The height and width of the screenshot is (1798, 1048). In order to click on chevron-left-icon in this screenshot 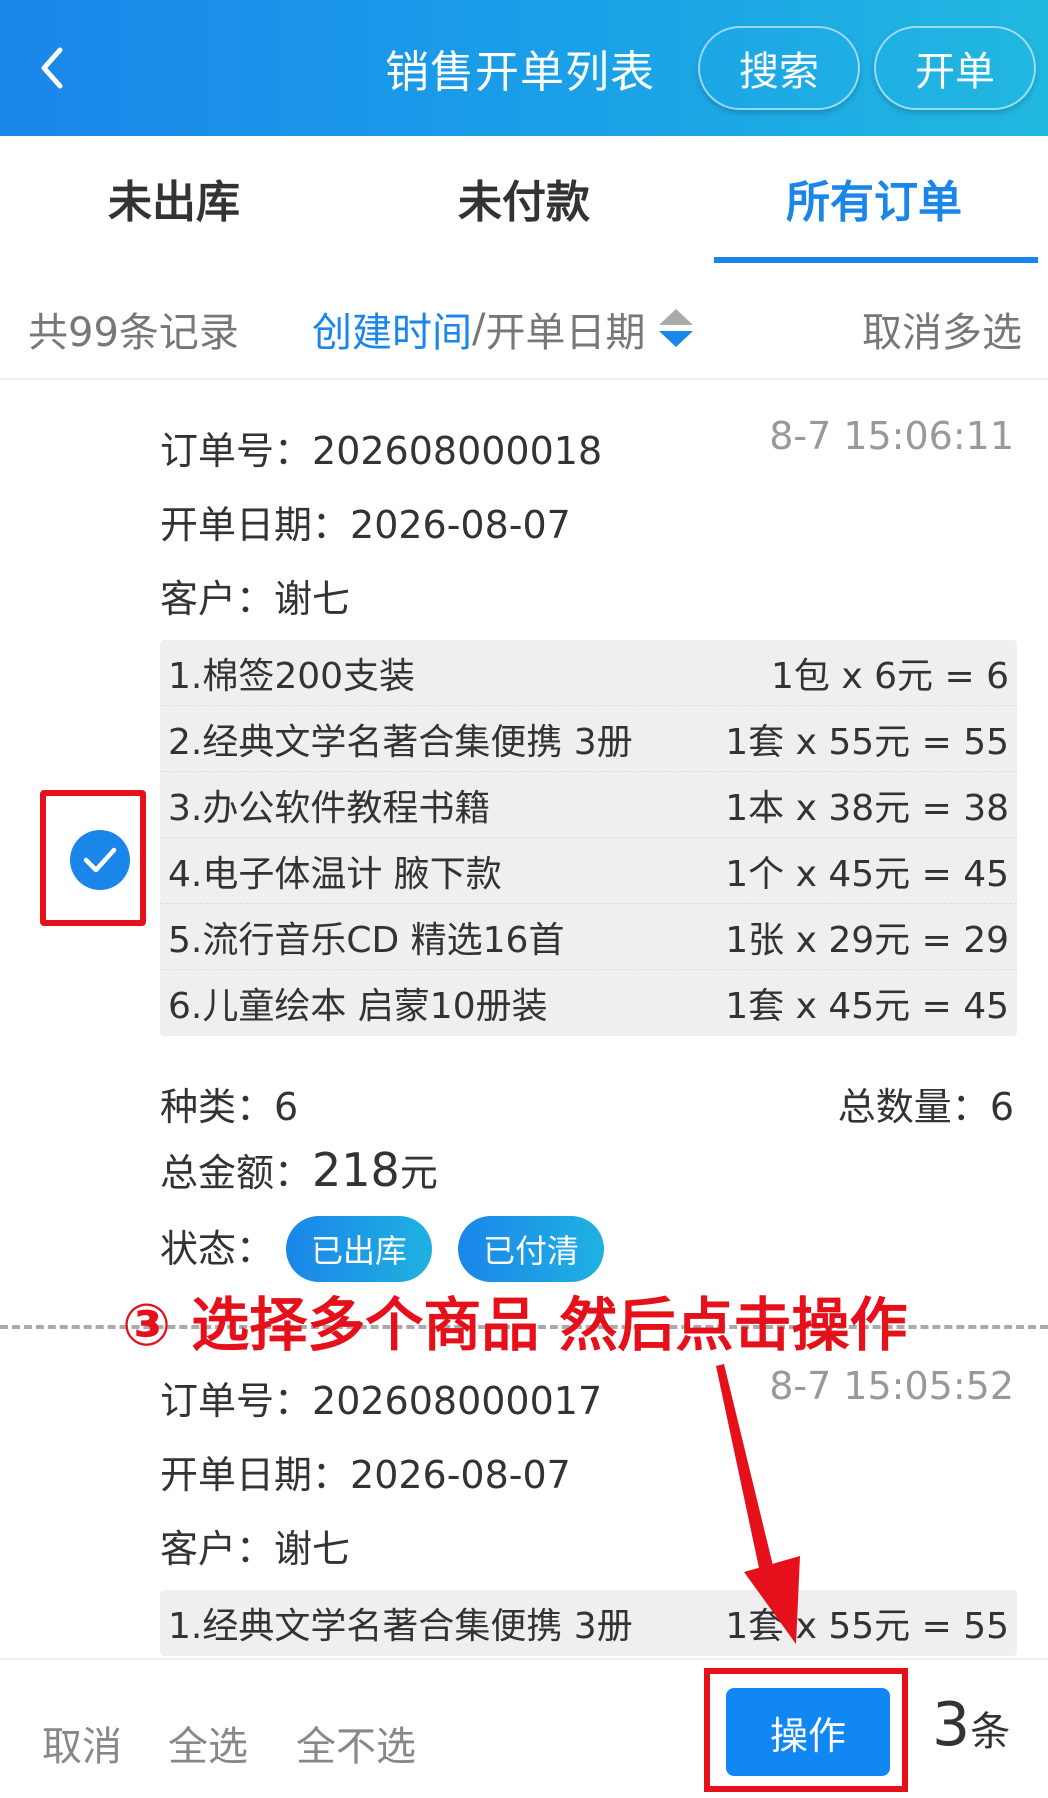, I will do `click(52, 68)`.